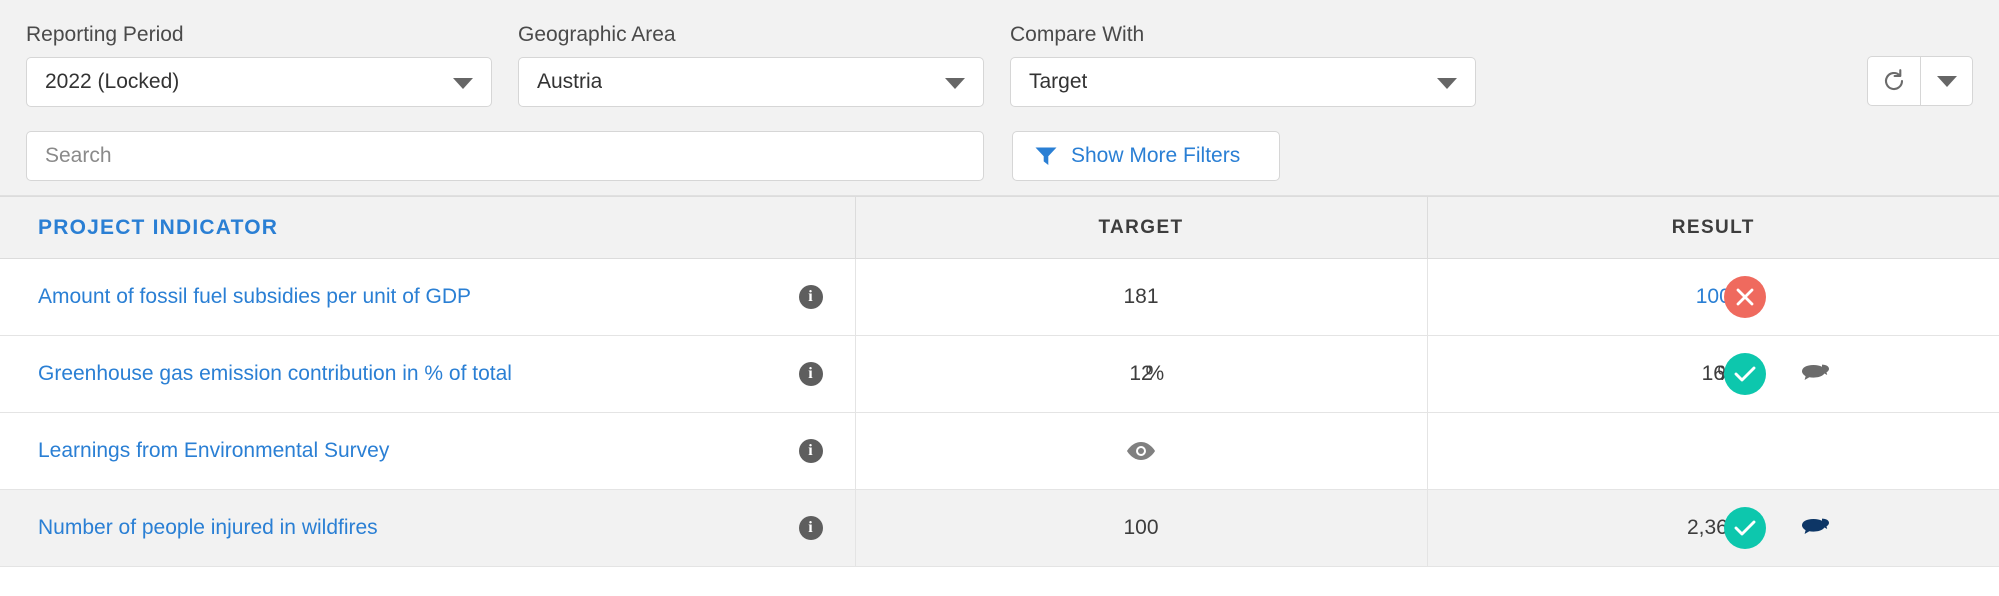 The width and height of the screenshot is (1999, 596). I want to click on result-value-row: 2,360, so click(1713, 528).